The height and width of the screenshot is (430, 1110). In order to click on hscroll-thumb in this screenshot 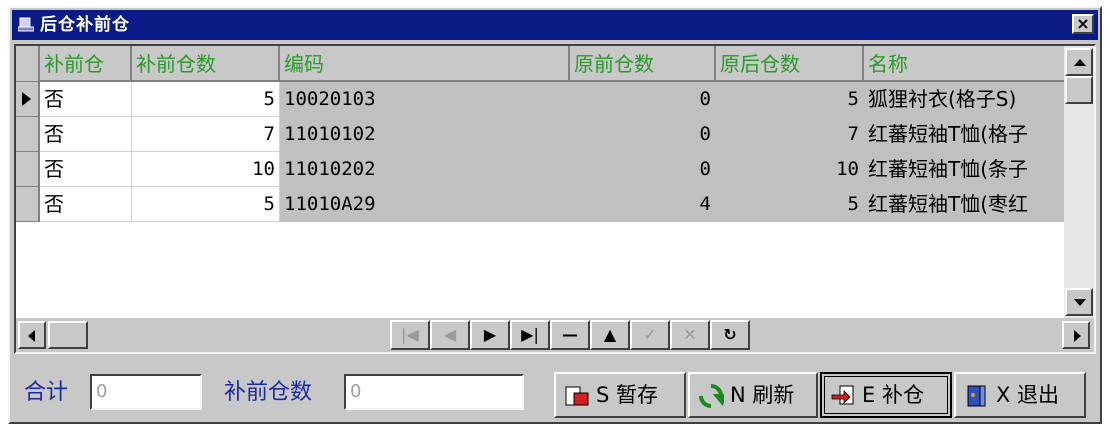, I will do `click(68, 335)`.